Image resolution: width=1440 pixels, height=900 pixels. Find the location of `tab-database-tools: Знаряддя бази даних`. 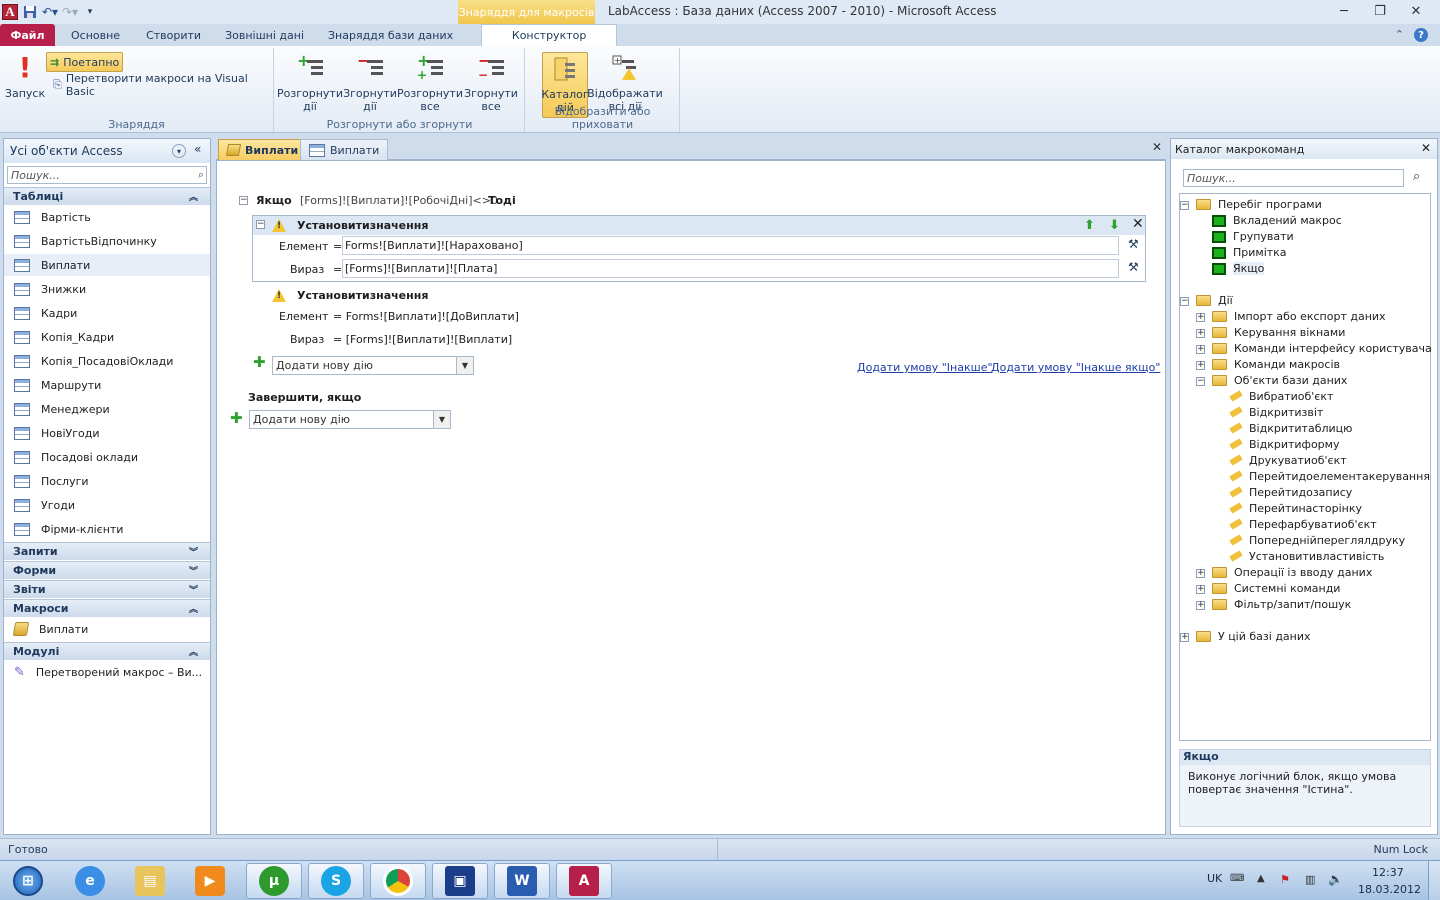

tab-database-tools: Знаряддя бази даних is located at coordinates (390, 35).